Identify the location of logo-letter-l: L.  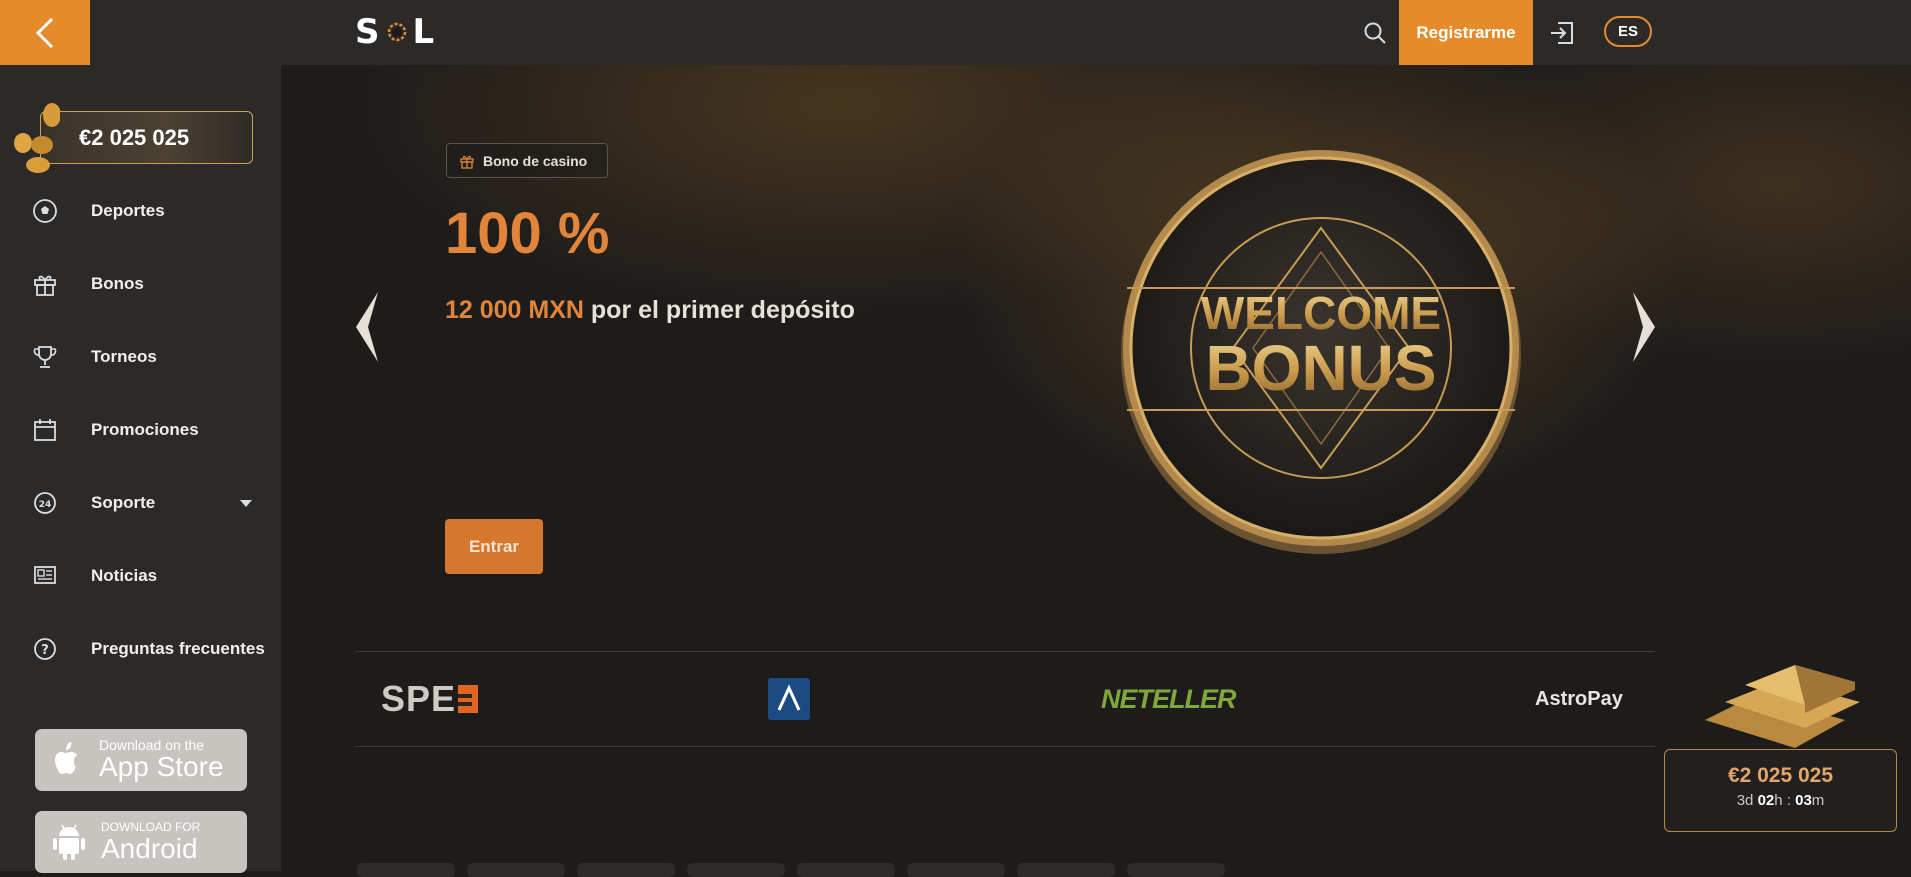
(424, 32).